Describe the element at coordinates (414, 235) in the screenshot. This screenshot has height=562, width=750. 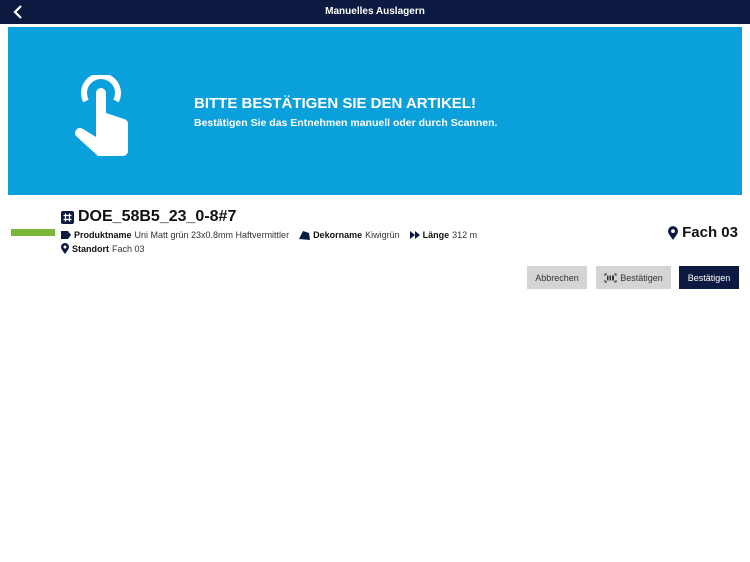
I see `fast-forward-icon` at that location.